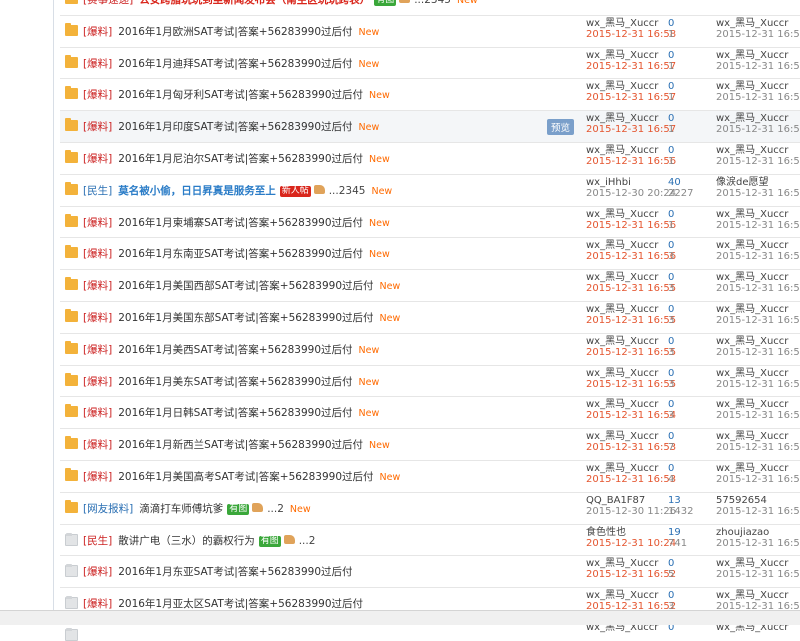 The height and width of the screenshot is (641, 800). What do you see at coordinates (235, 64) in the screenshot?
I see `thread-subject-link: 2016年1月迪拜SAT考试|答案+56283990过后付` at bounding box center [235, 64].